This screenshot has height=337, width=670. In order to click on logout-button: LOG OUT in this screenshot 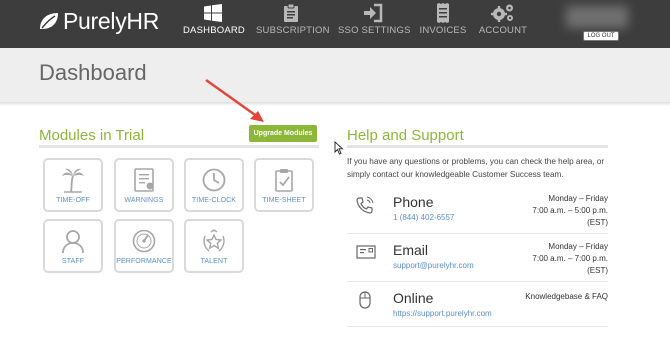, I will do `click(601, 36)`.